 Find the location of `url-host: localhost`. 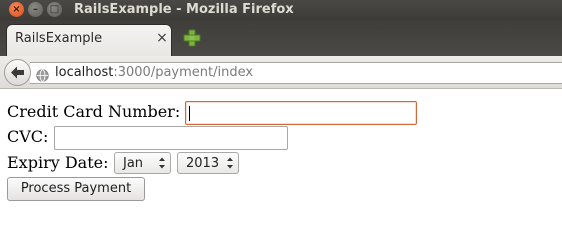

url-host: localhost is located at coordinates (84, 72).